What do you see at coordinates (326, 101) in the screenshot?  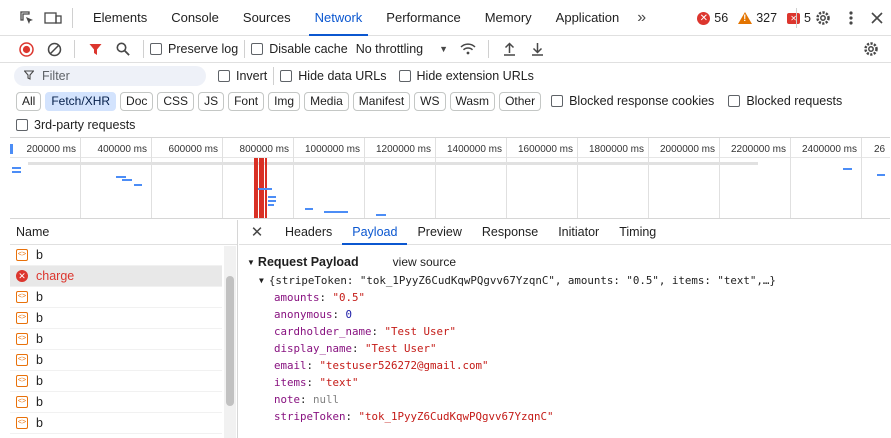 I see `chip-media: Media` at bounding box center [326, 101].